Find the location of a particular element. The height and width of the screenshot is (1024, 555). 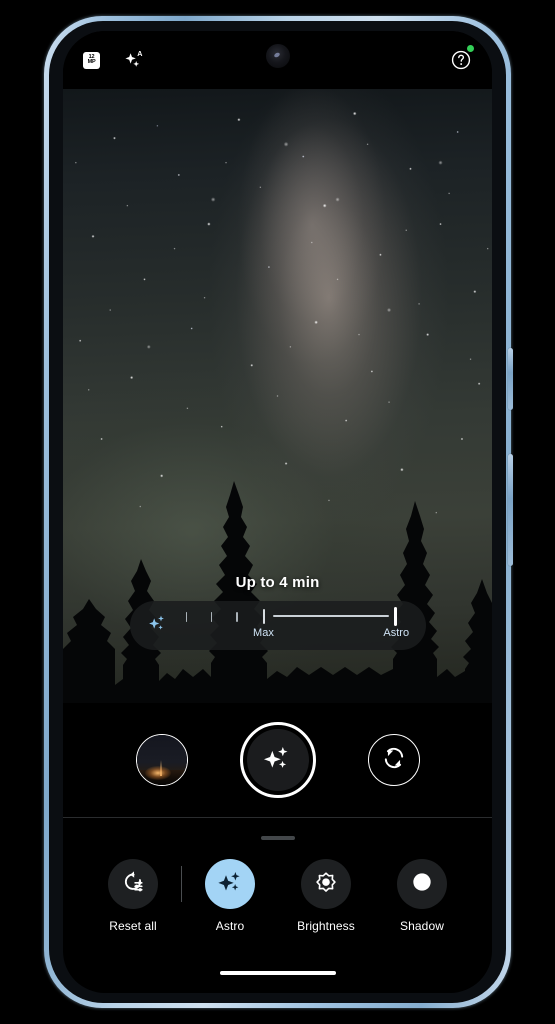

exposure-slider: Max Astro is located at coordinates (278, 625).